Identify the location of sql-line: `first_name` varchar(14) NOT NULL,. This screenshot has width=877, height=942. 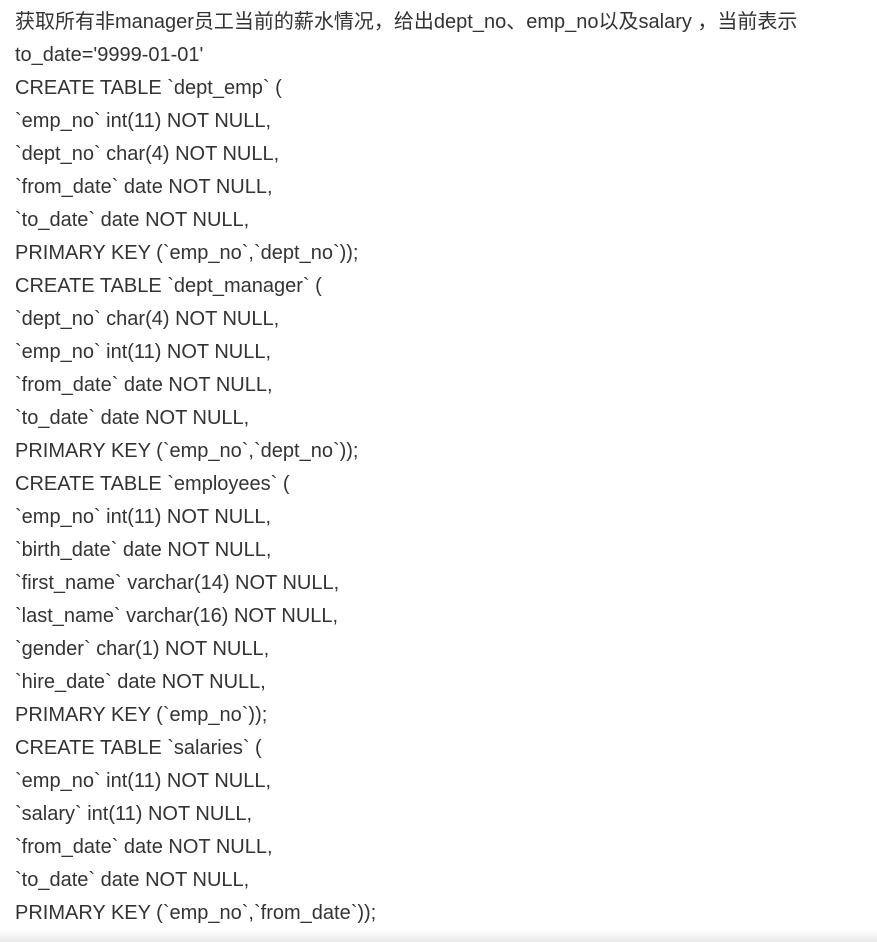
(177, 583).